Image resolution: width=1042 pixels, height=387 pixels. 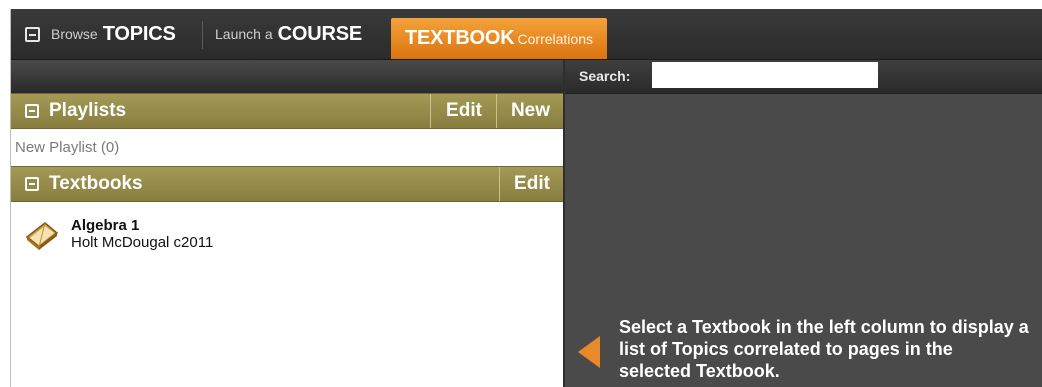 What do you see at coordinates (765, 75) in the screenshot?
I see `search-input` at bounding box center [765, 75].